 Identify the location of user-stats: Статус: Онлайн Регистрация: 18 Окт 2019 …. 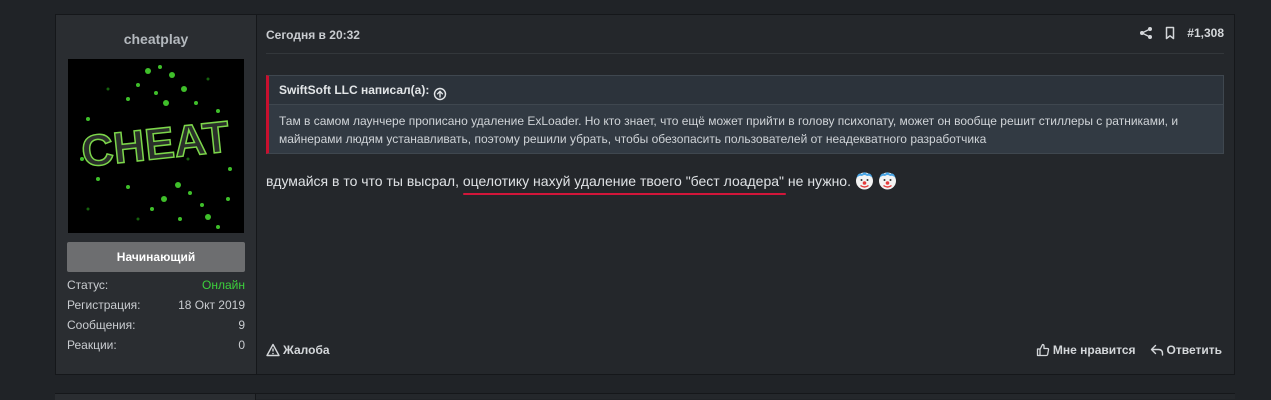
(156, 317).